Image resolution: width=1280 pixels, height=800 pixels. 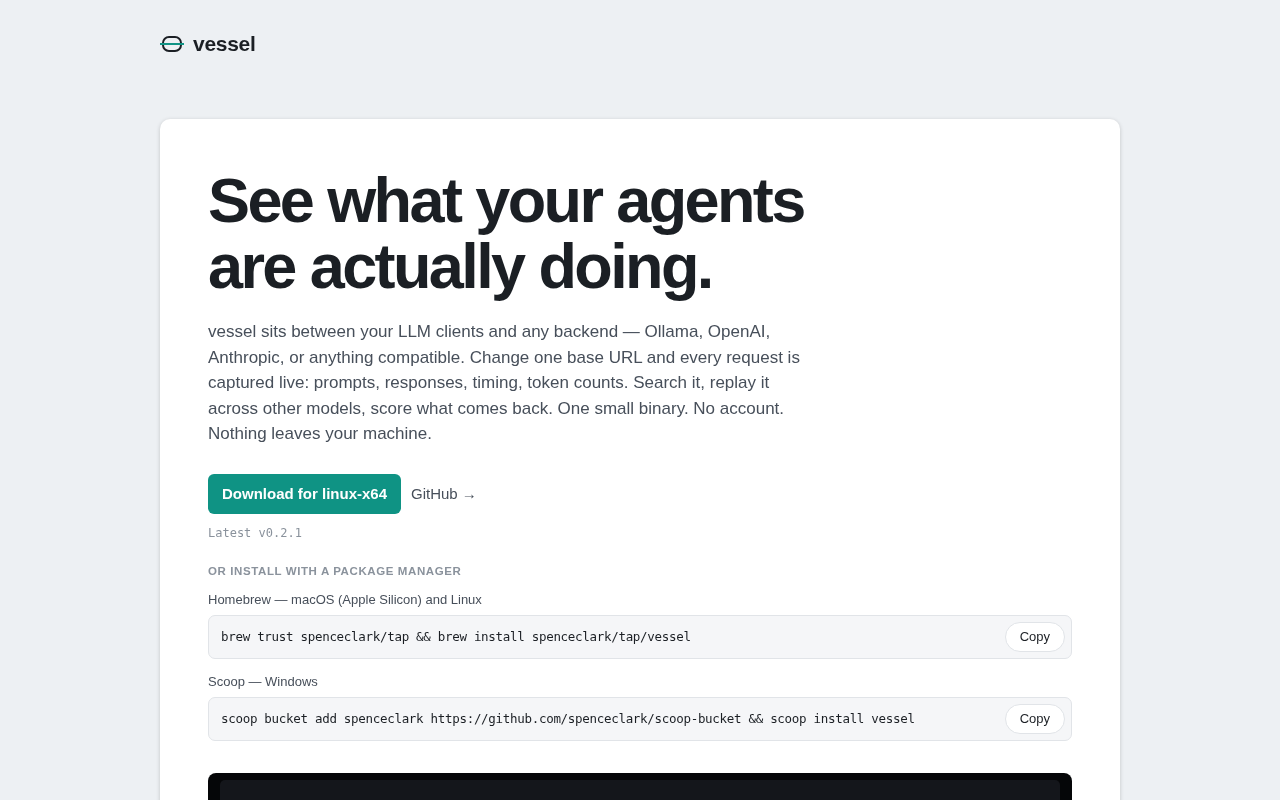 I want to click on install-label: Scoop — Windows, so click(x=263, y=681).